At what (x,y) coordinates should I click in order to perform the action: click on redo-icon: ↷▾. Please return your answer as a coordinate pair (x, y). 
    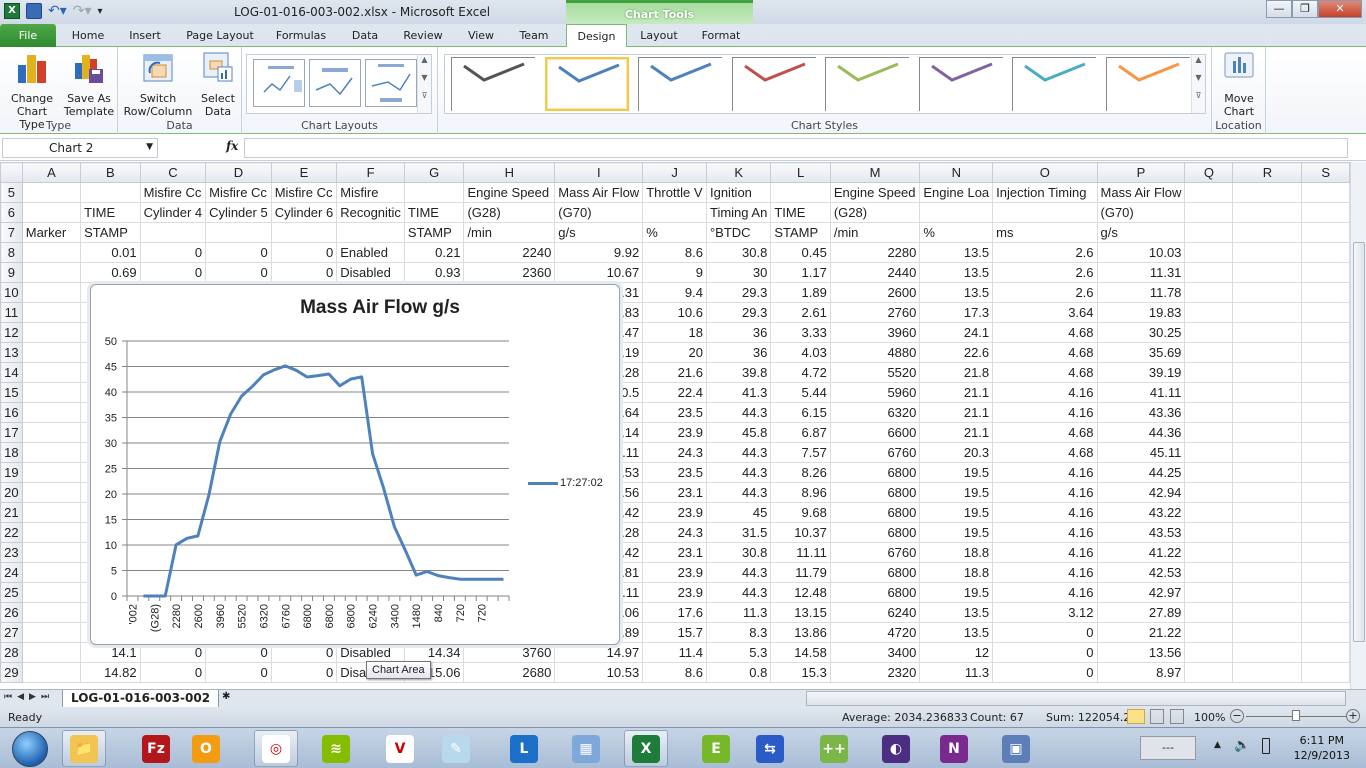
    Looking at the image, I should click on (82, 11).